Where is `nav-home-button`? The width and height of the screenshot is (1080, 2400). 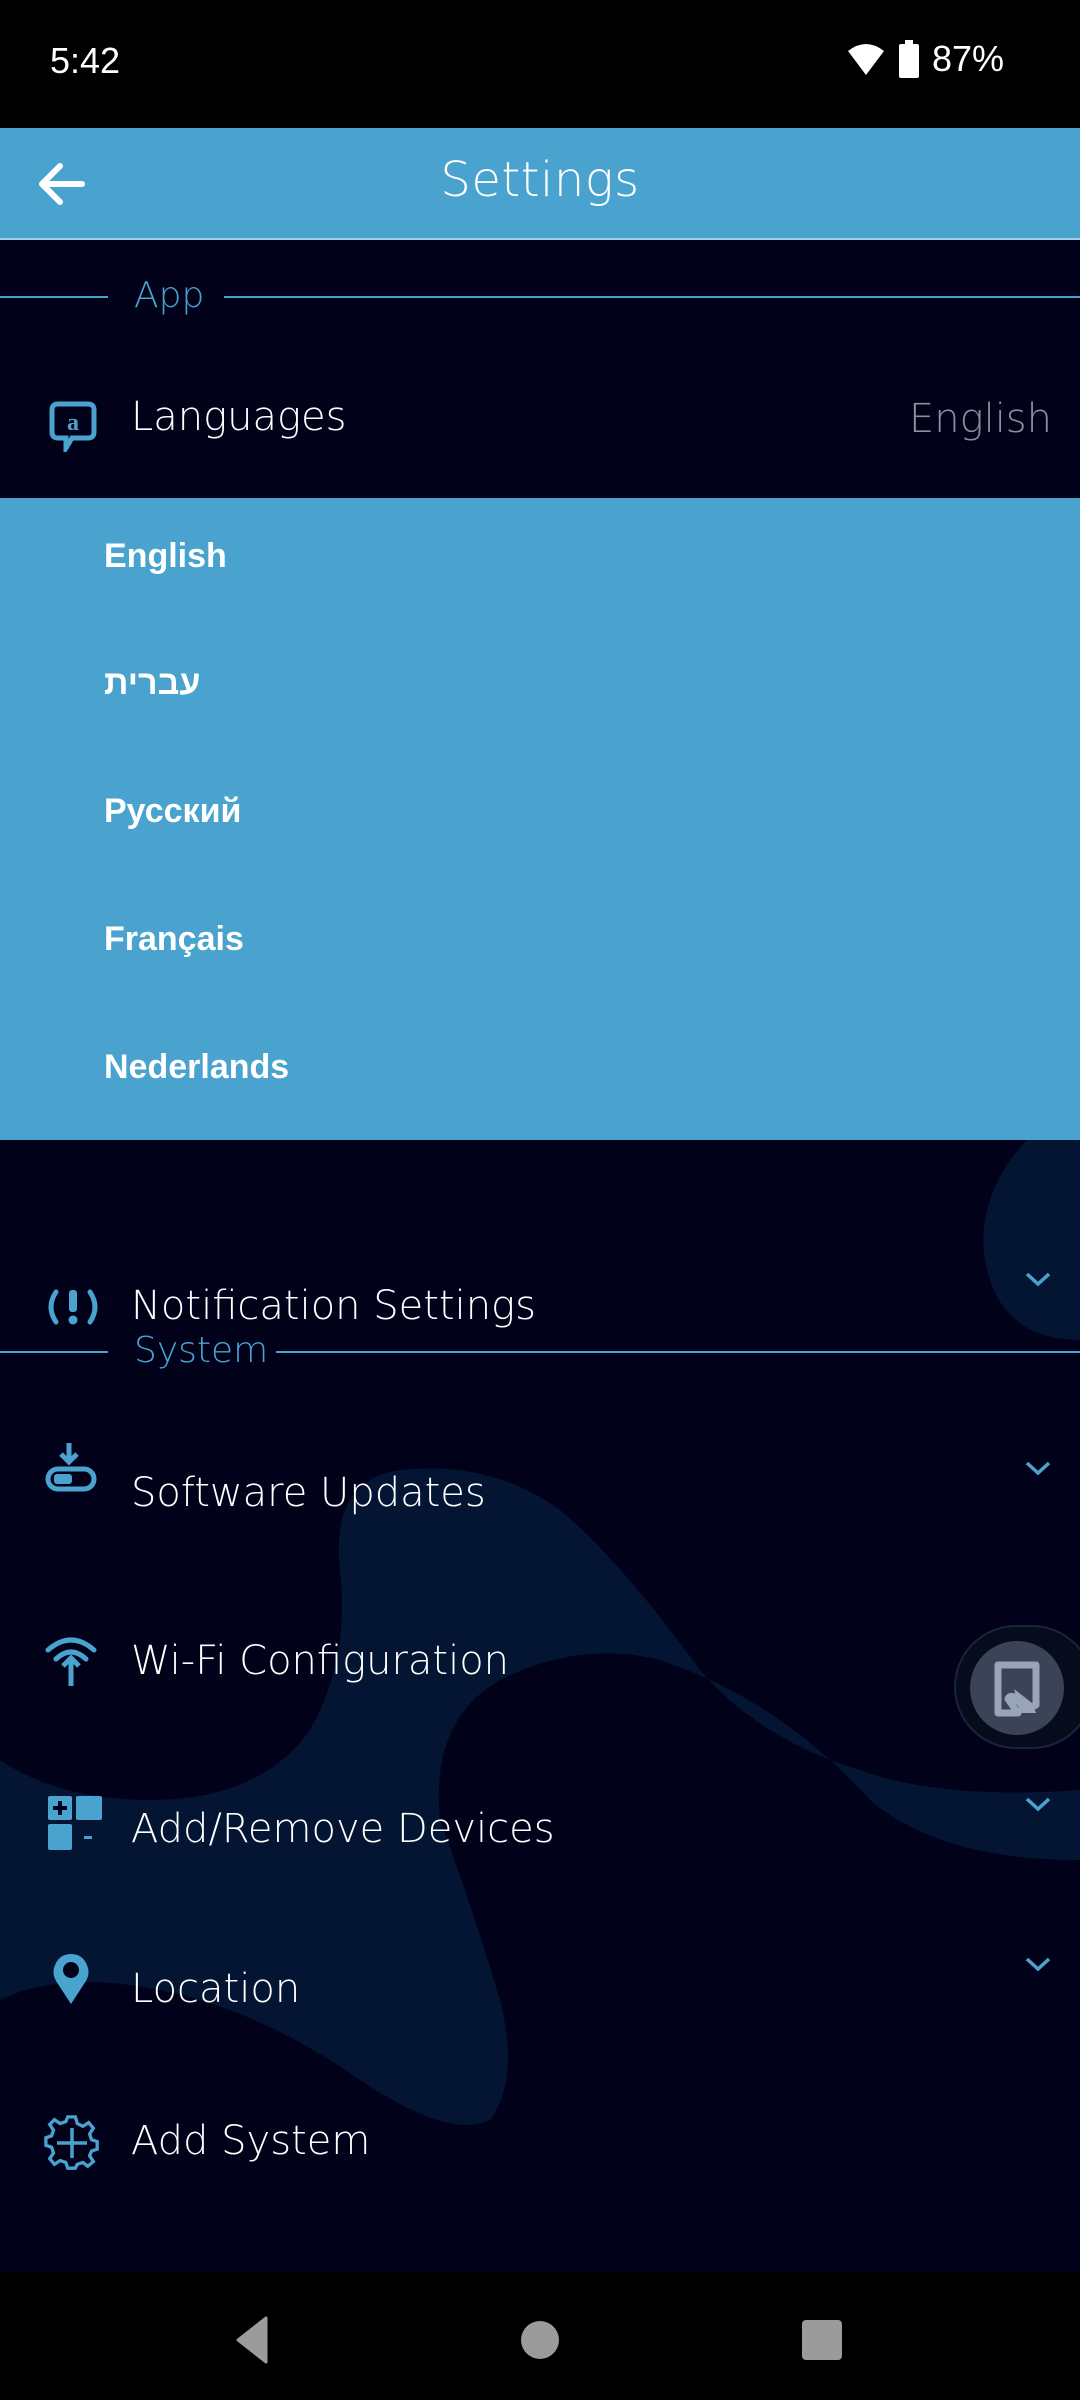
nav-home-button is located at coordinates (540, 2340).